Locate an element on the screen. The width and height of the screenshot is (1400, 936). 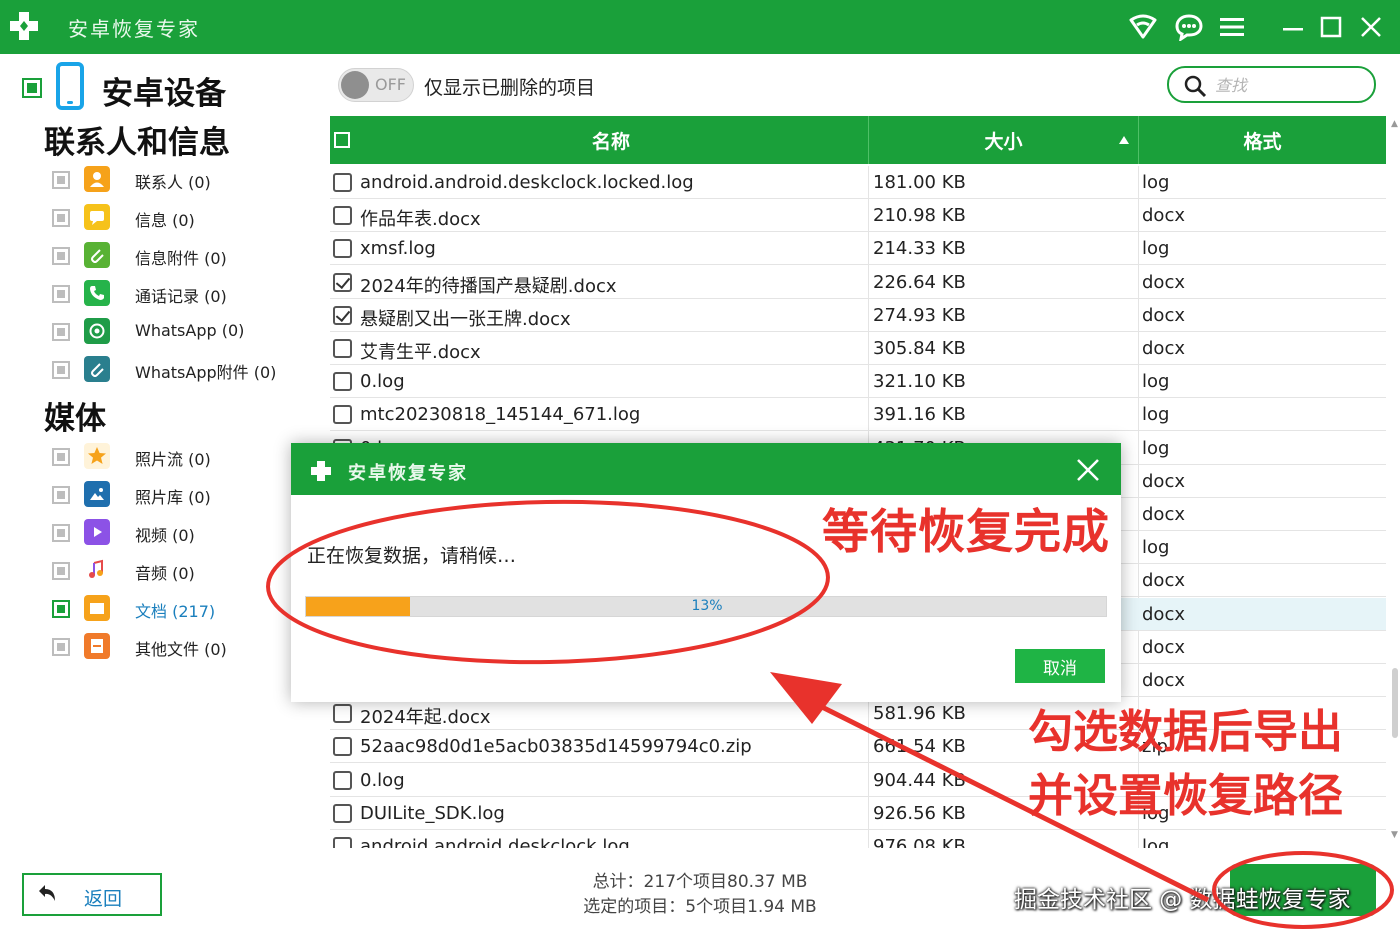
search-input is located at coordinates (1290, 85).